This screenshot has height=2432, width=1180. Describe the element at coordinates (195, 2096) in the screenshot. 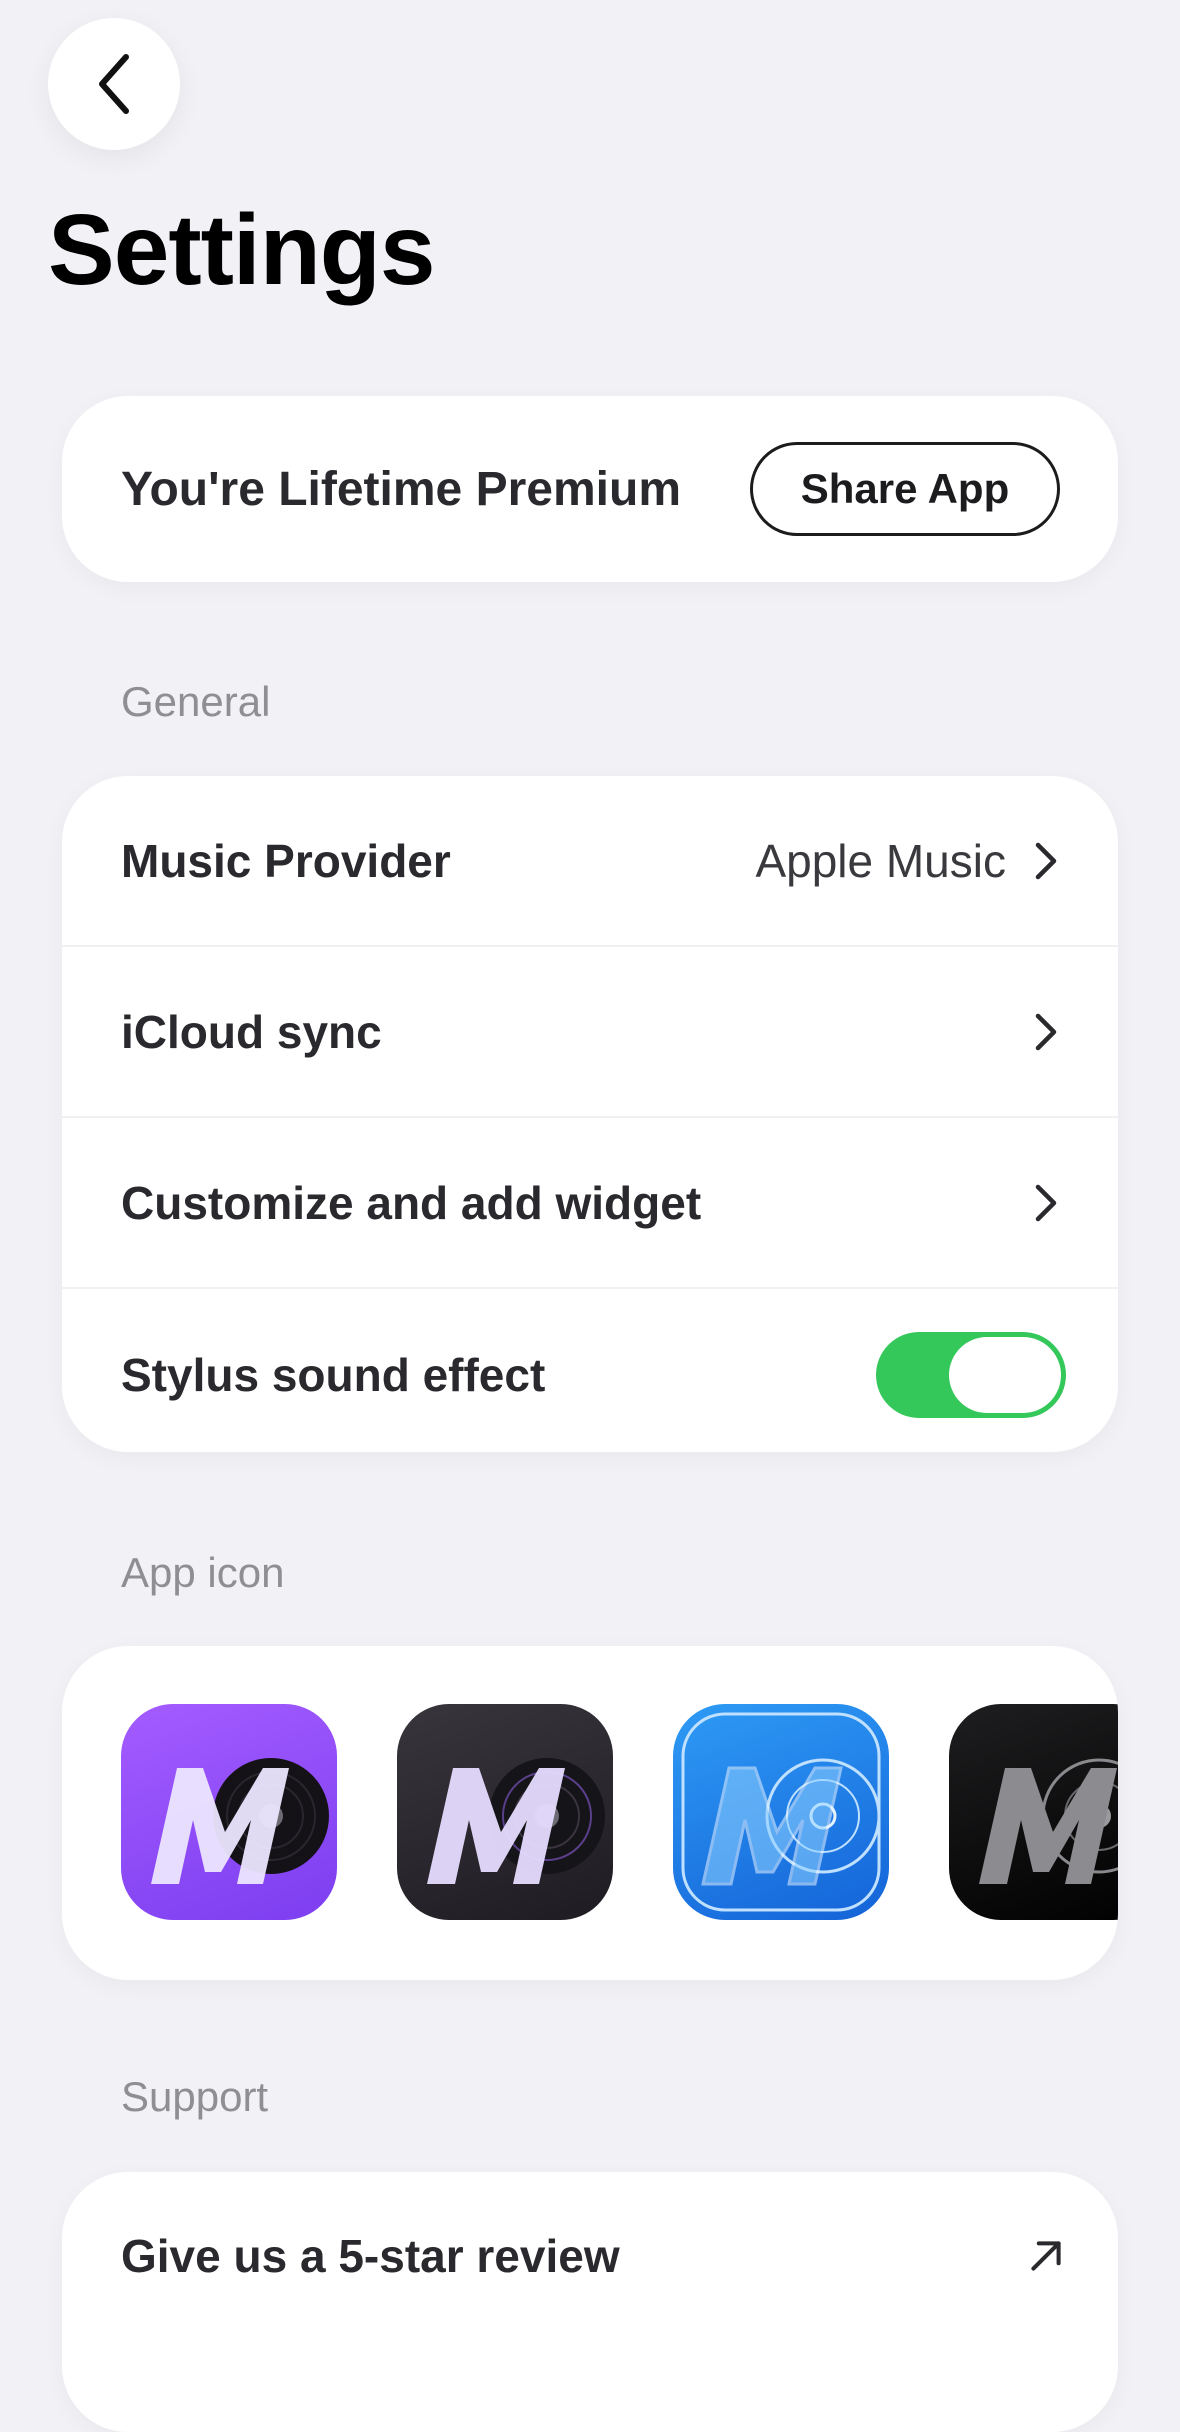

I see `section-label-support: Support` at that location.